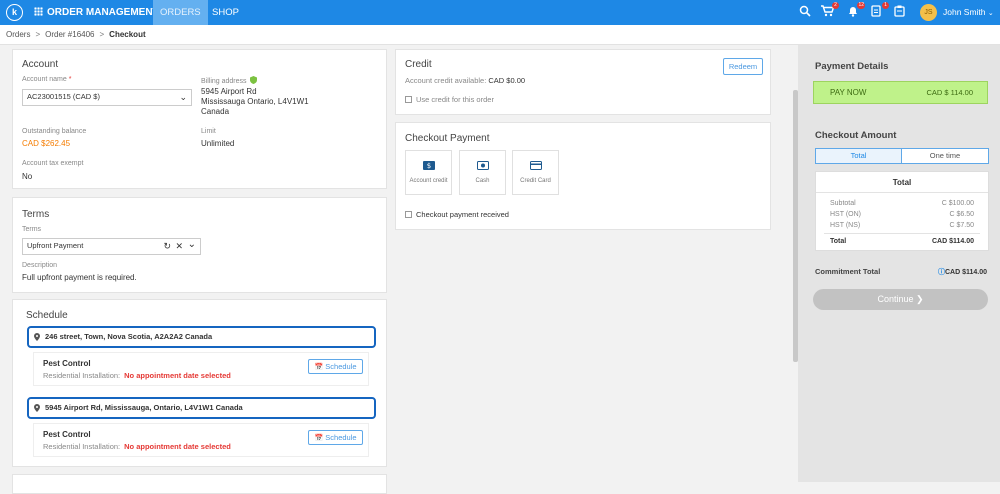 The image size is (1000, 494). What do you see at coordinates (418, 64) in the screenshot?
I see `credit-title: Credit` at bounding box center [418, 64].